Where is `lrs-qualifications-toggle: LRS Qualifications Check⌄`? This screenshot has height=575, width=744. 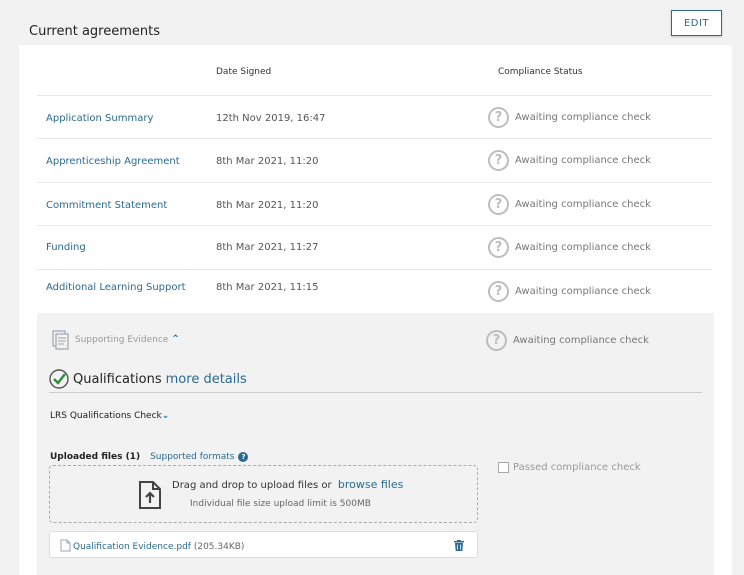
lrs-qualifications-toggle: LRS Qualifications Check⌄ is located at coordinates (109, 416).